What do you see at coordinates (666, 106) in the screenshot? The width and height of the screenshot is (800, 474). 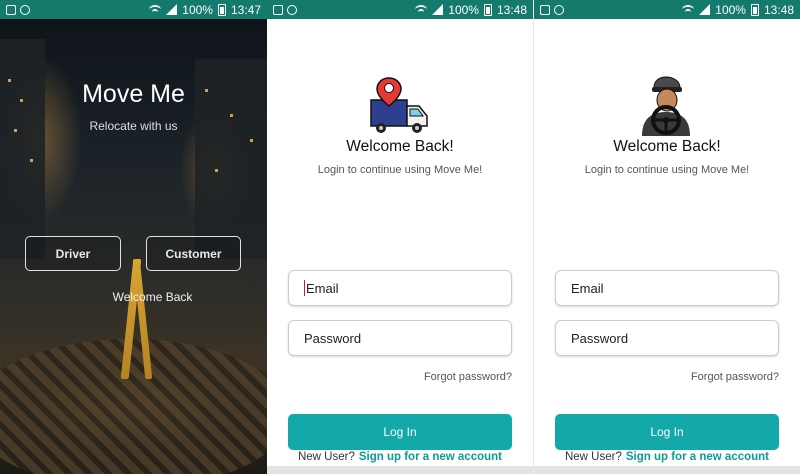 I see `driver-with-steering-wheel-icon` at bounding box center [666, 106].